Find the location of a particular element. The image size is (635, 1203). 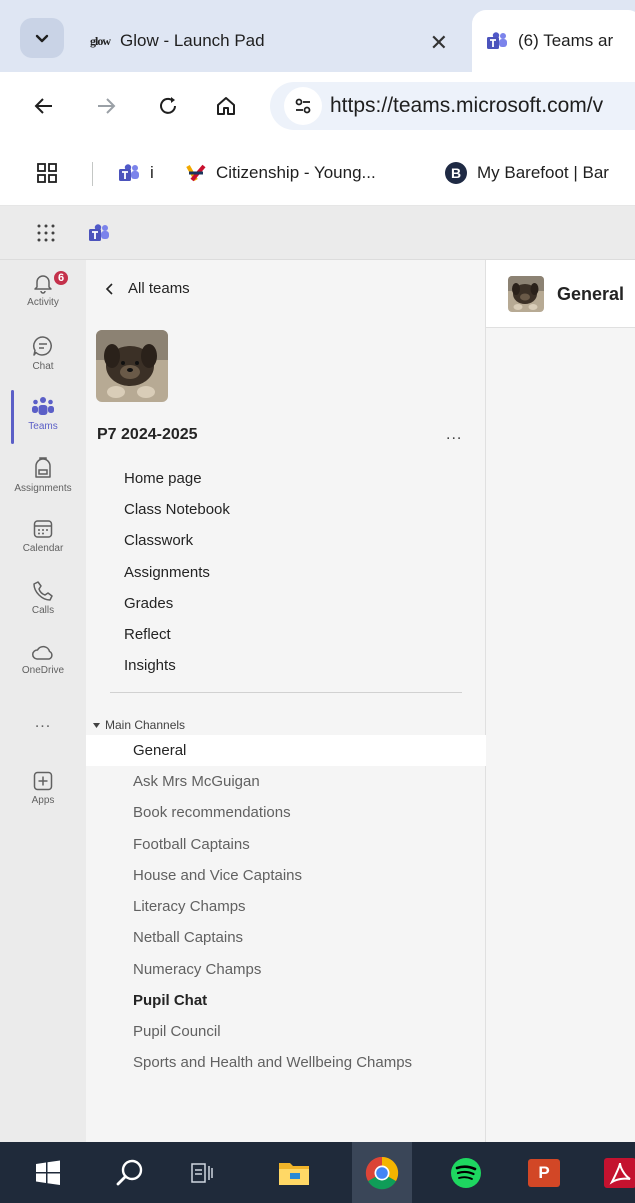

puppy-photo-icon is located at coordinates (526, 294).